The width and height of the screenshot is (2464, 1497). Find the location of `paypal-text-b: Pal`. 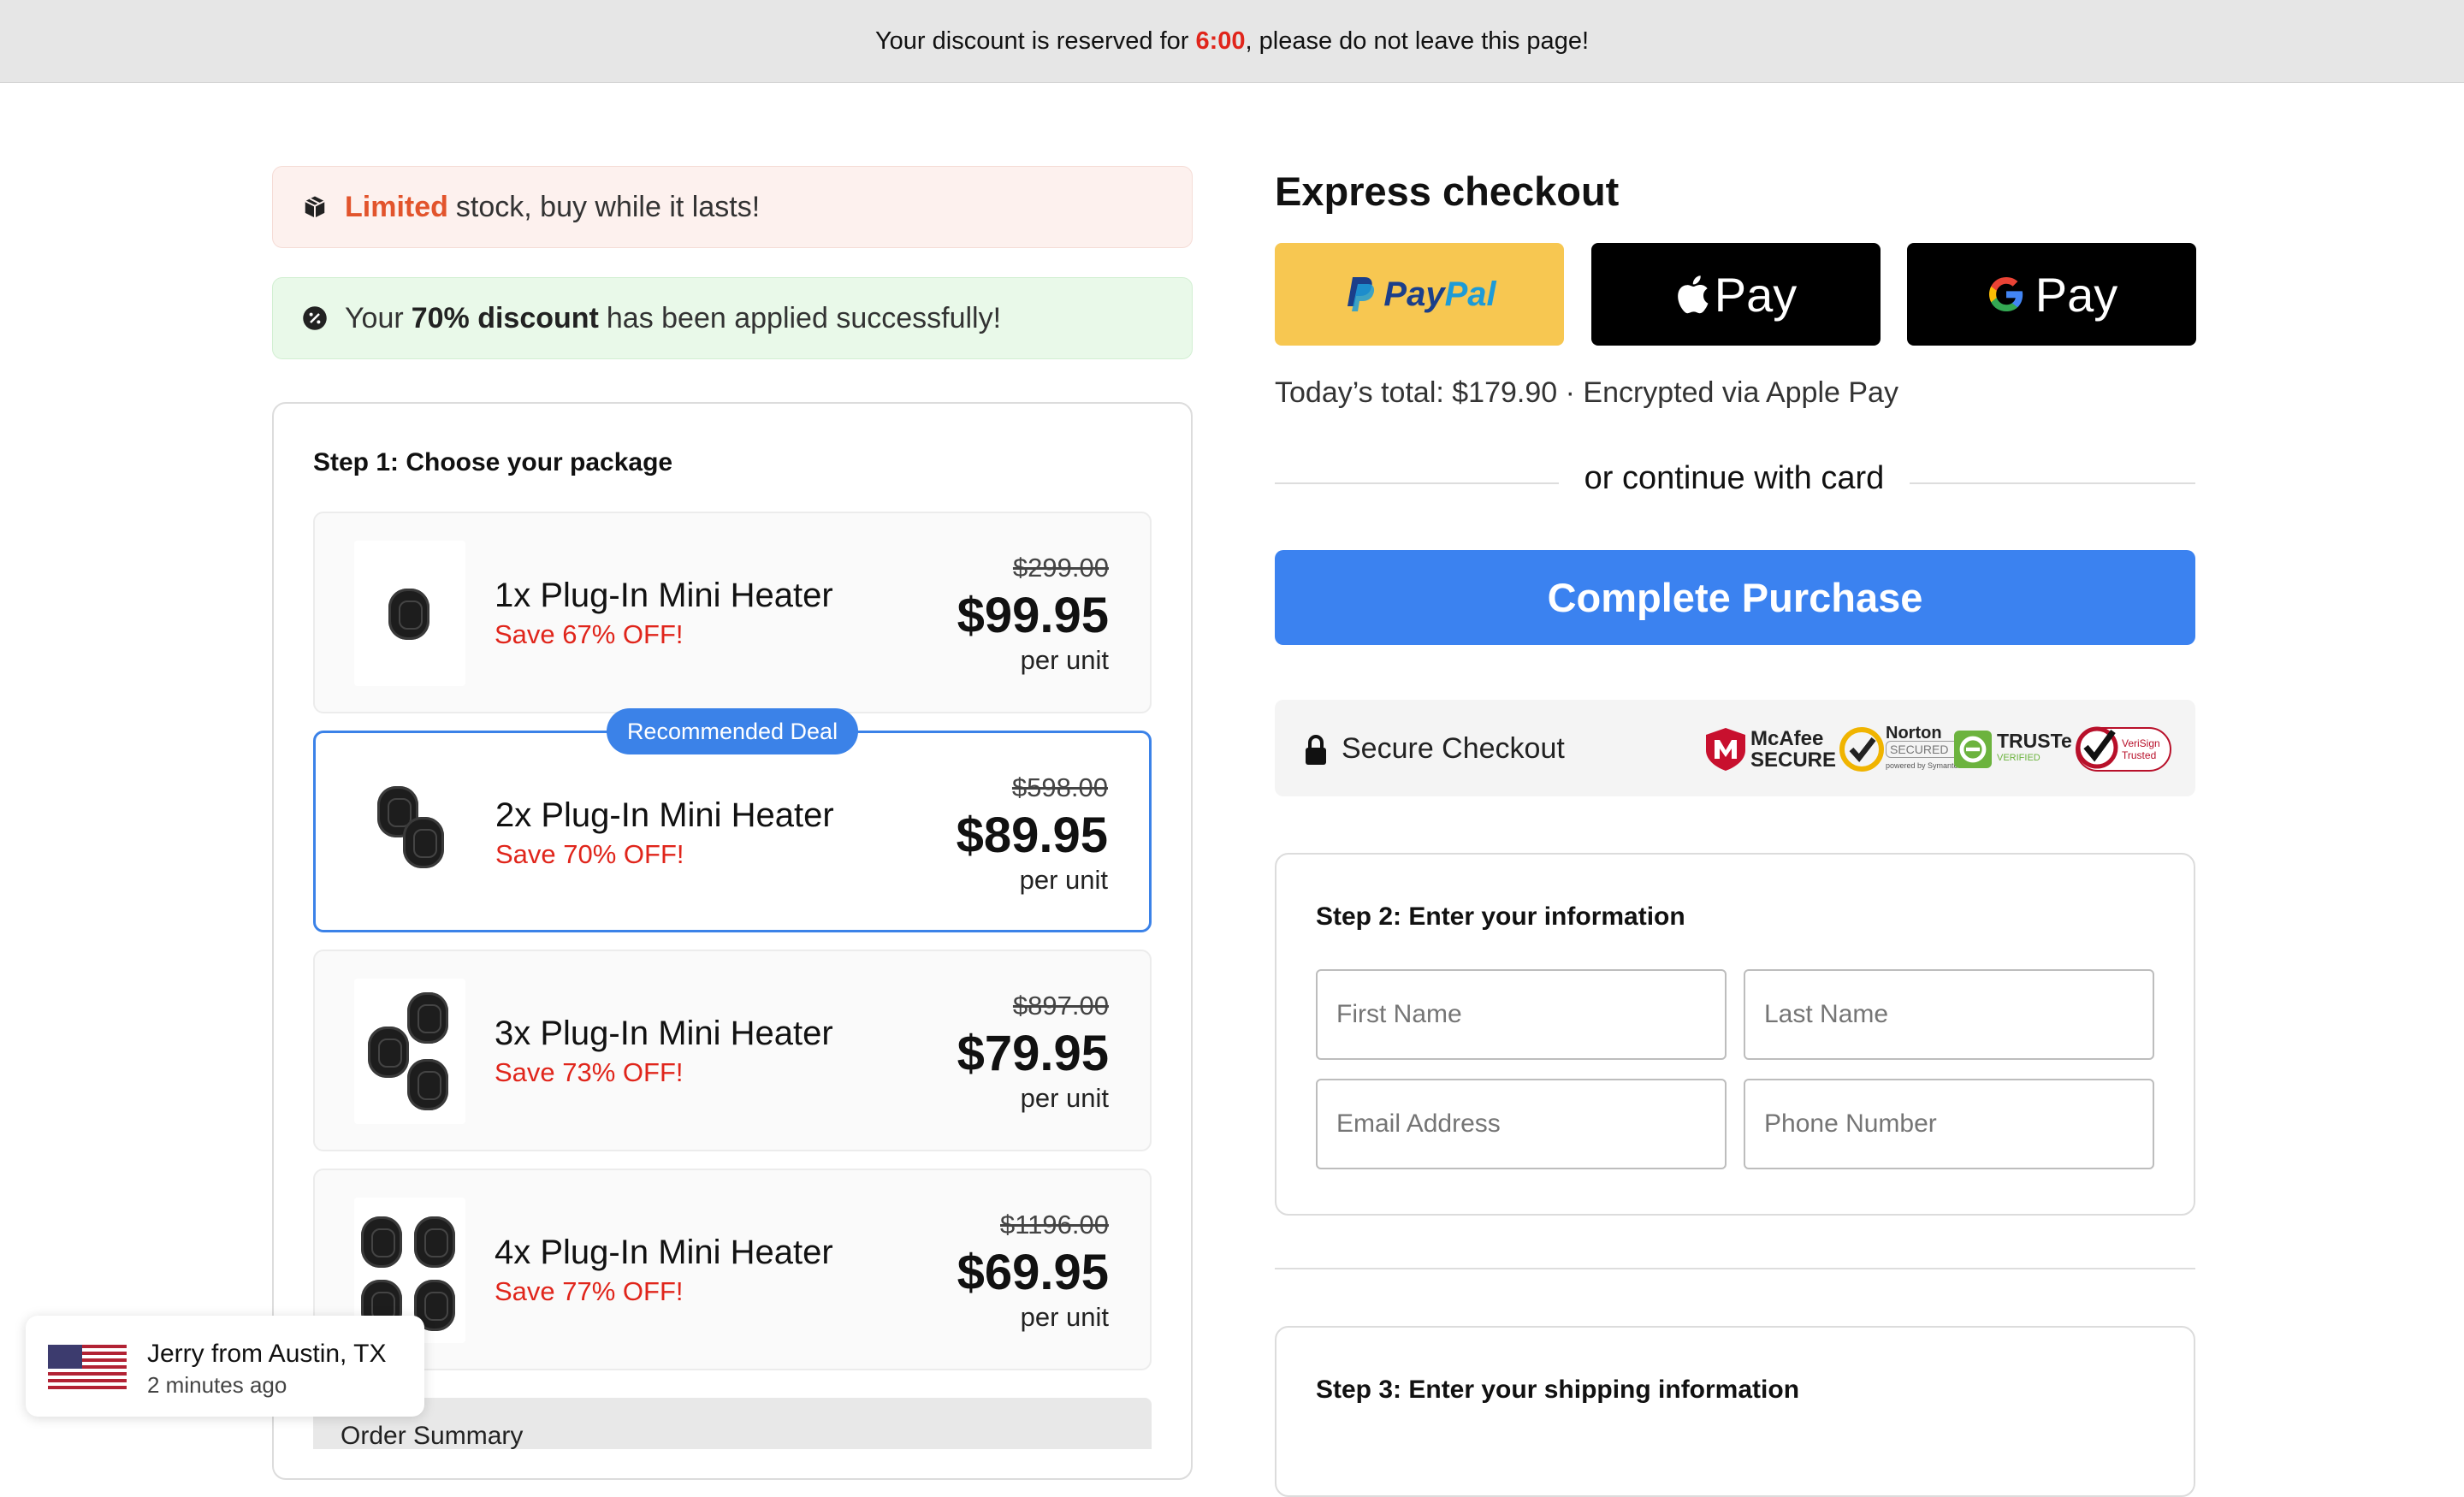

paypal-text-b: Pal is located at coordinates (1470, 294).